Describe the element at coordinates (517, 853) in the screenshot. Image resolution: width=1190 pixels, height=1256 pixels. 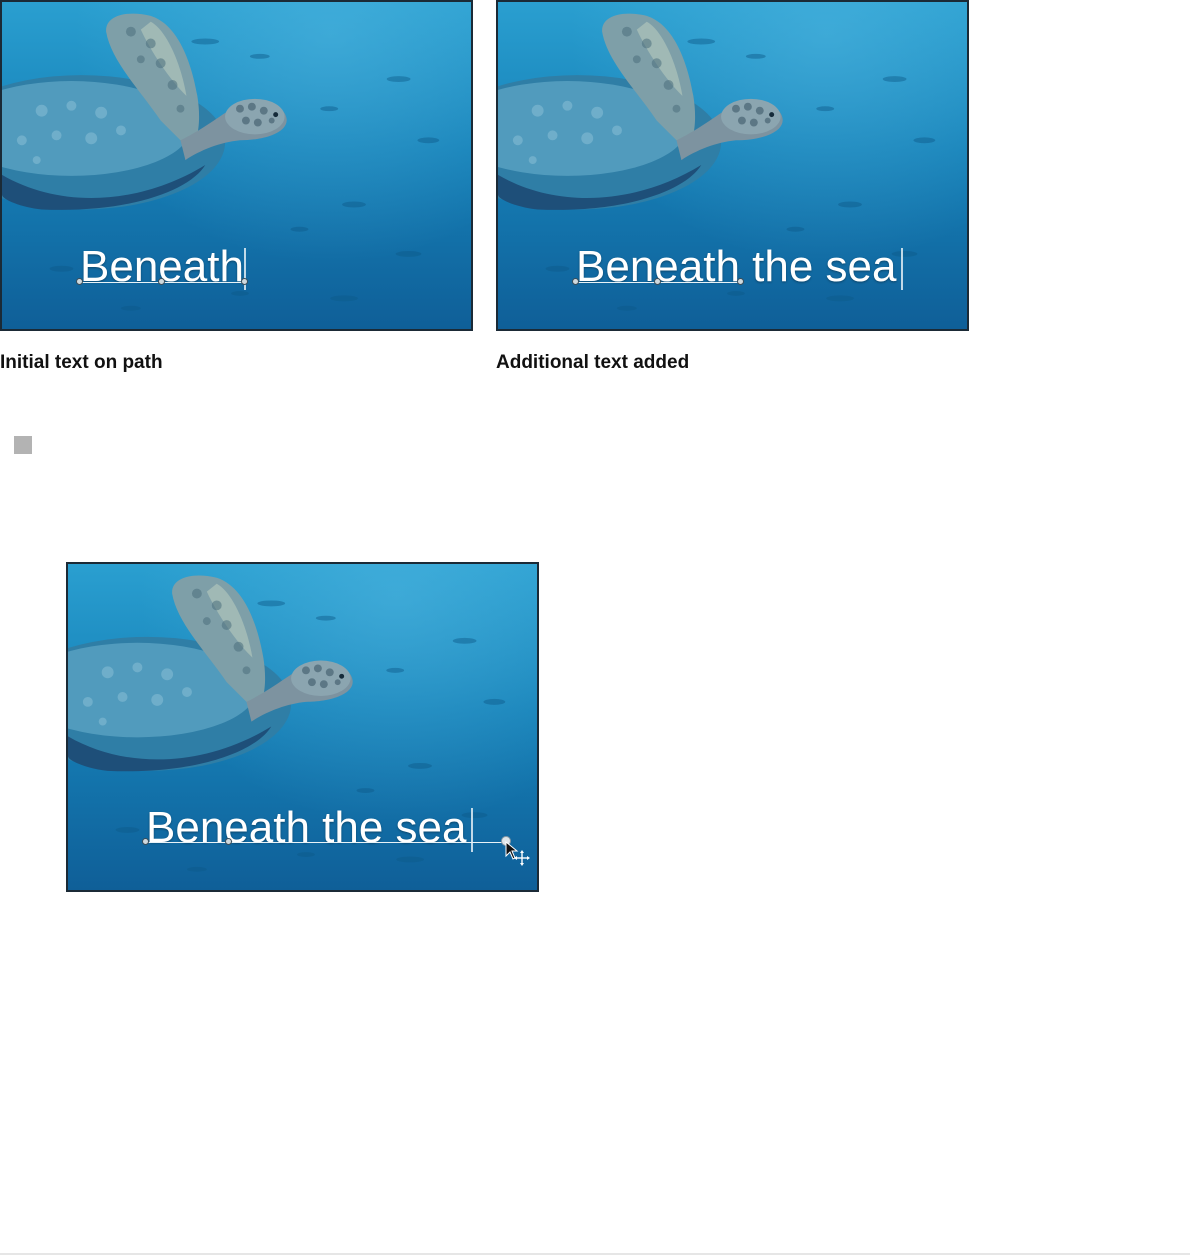
I see `move-pointer-icon` at that location.